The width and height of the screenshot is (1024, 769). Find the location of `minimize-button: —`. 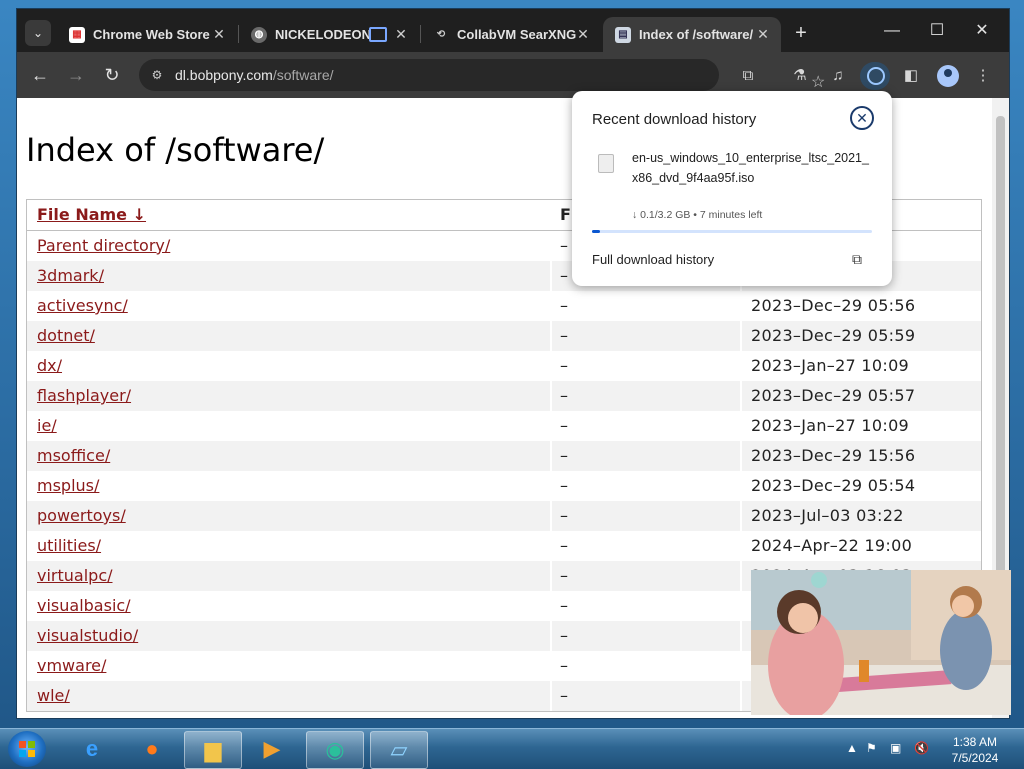

minimize-button: — is located at coordinates (892, 31).